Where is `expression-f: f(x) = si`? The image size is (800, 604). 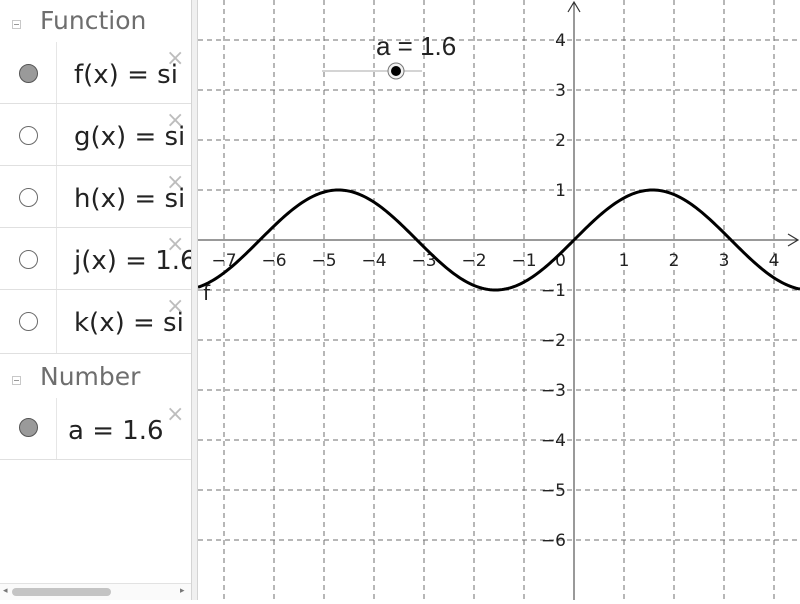 expression-f: f(x) = si is located at coordinates (126, 75).